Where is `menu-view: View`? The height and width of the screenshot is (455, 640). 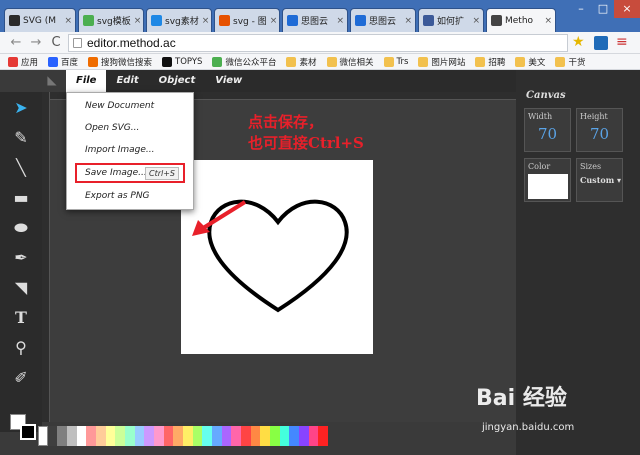 menu-view: View is located at coordinates (228, 81).